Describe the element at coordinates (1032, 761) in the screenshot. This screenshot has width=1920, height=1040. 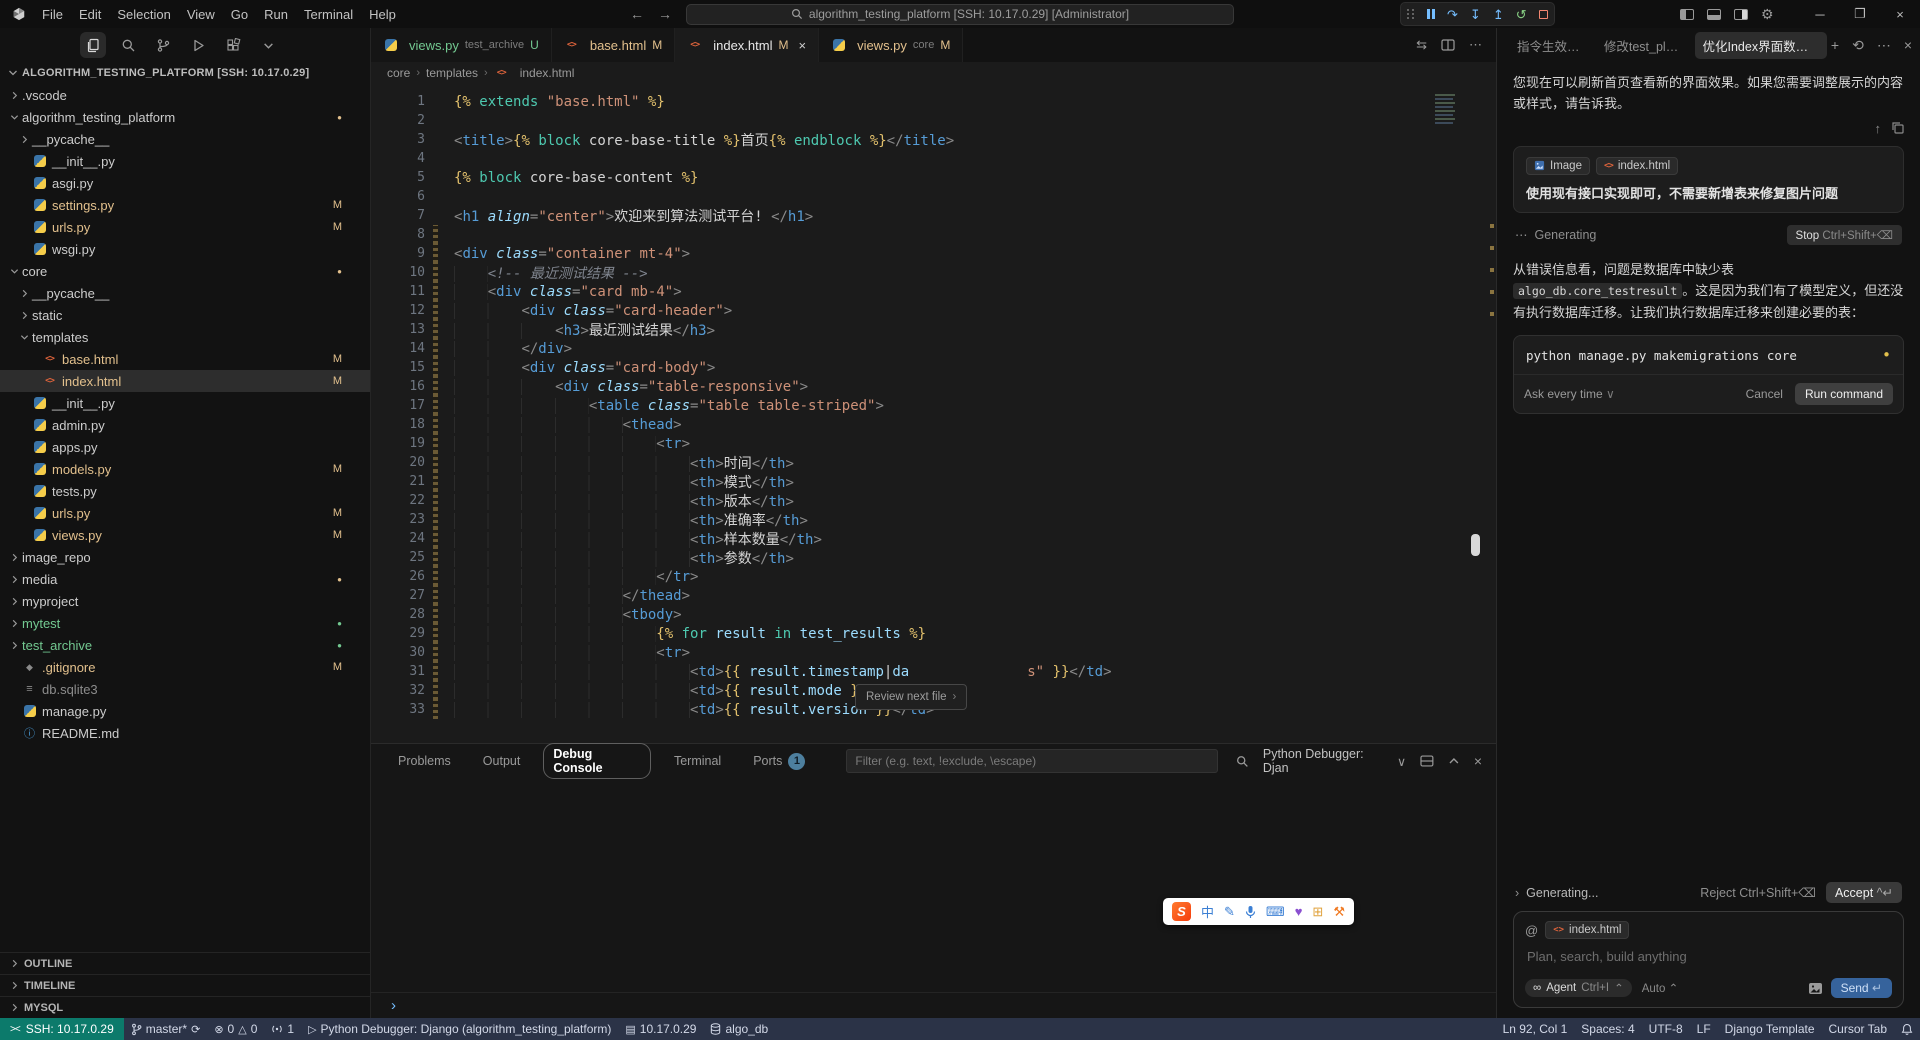
I see `debug-filter-input` at that location.